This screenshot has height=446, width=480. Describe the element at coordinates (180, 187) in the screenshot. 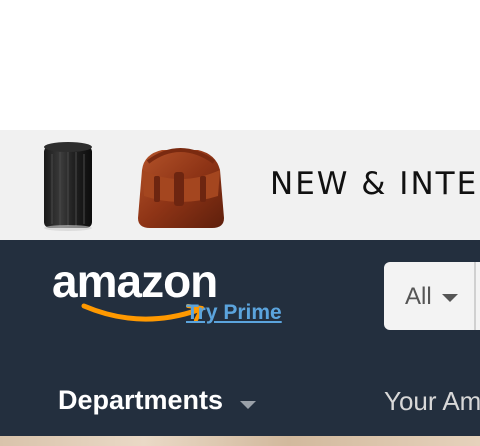

I see `leather-satchel-product-image` at that location.